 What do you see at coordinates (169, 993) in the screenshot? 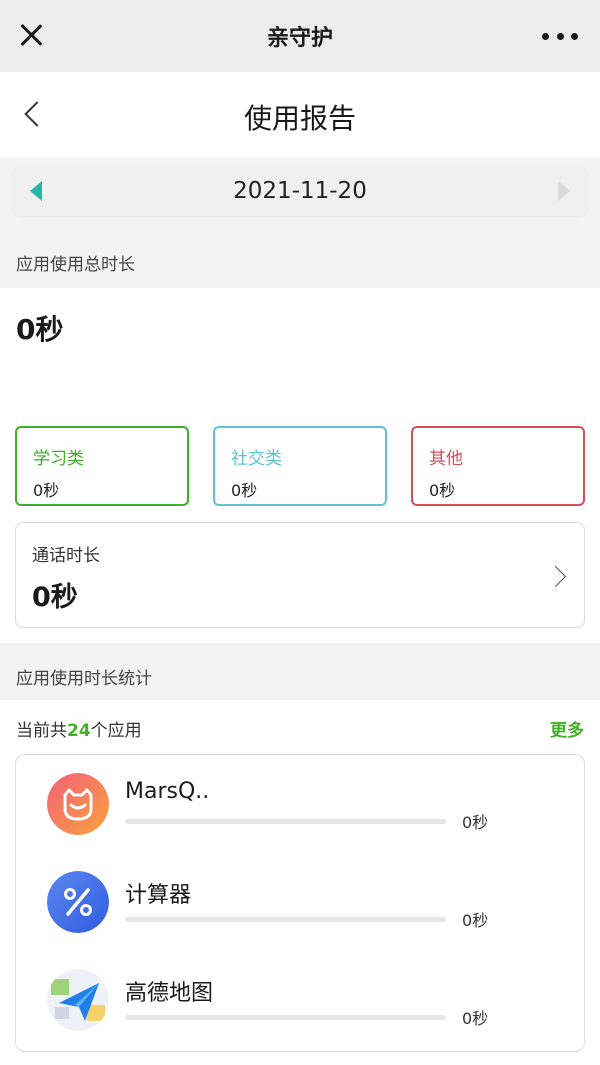
I see `app-name: 高德地图` at bounding box center [169, 993].